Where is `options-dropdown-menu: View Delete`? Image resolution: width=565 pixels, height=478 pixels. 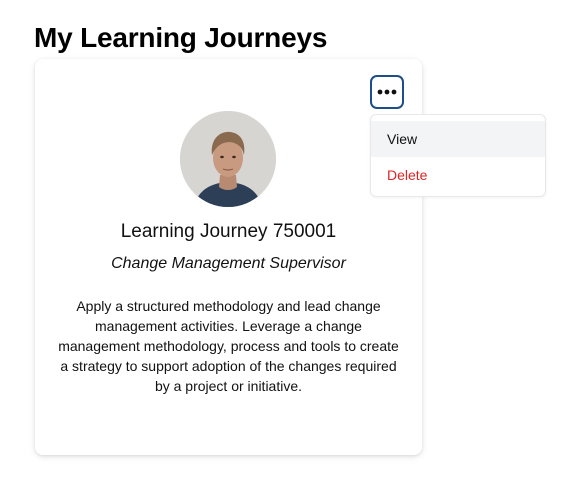 options-dropdown-menu: View Delete is located at coordinates (458, 155).